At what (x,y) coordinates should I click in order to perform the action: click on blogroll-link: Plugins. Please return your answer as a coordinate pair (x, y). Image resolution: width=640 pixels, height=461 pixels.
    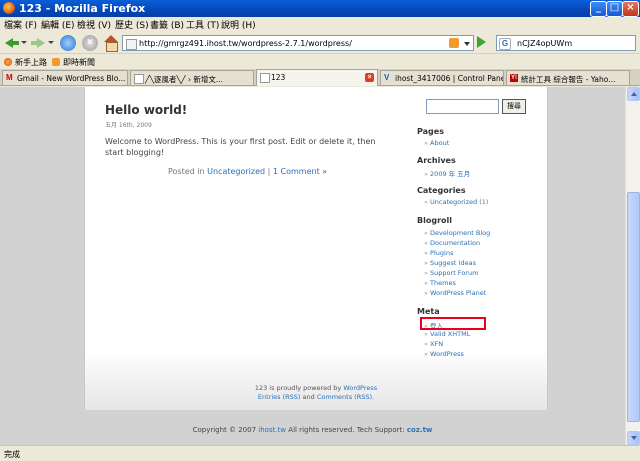
    Looking at the image, I should click on (438, 253).